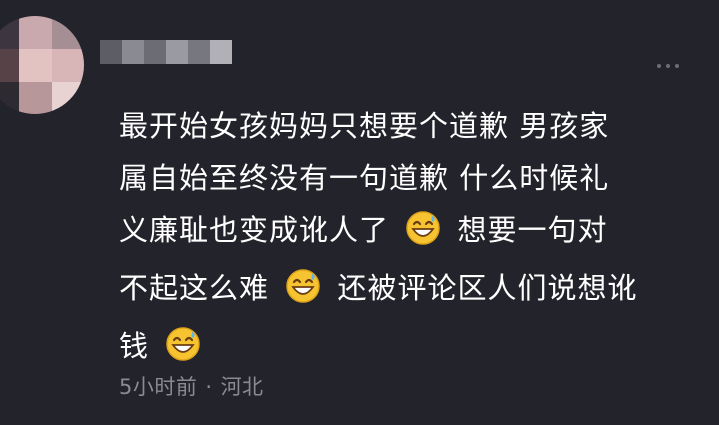 The width and height of the screenshot is (719, 425). Describe the element at coordinates (364, 178) in the screenshot. I see `comment-line: 属自始至终没有一句道歉 什么时候礼` at that location.